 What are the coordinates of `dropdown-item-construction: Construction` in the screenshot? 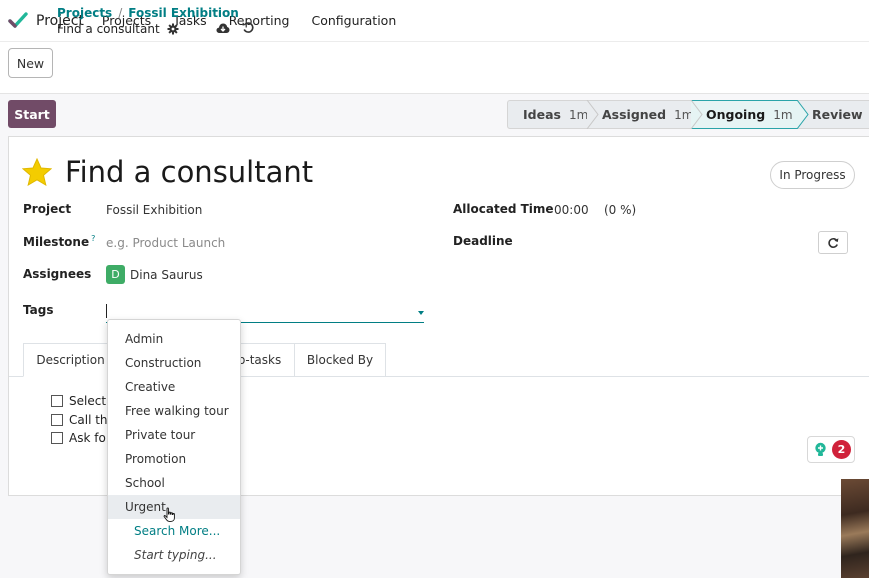 It's located at (174, 363).